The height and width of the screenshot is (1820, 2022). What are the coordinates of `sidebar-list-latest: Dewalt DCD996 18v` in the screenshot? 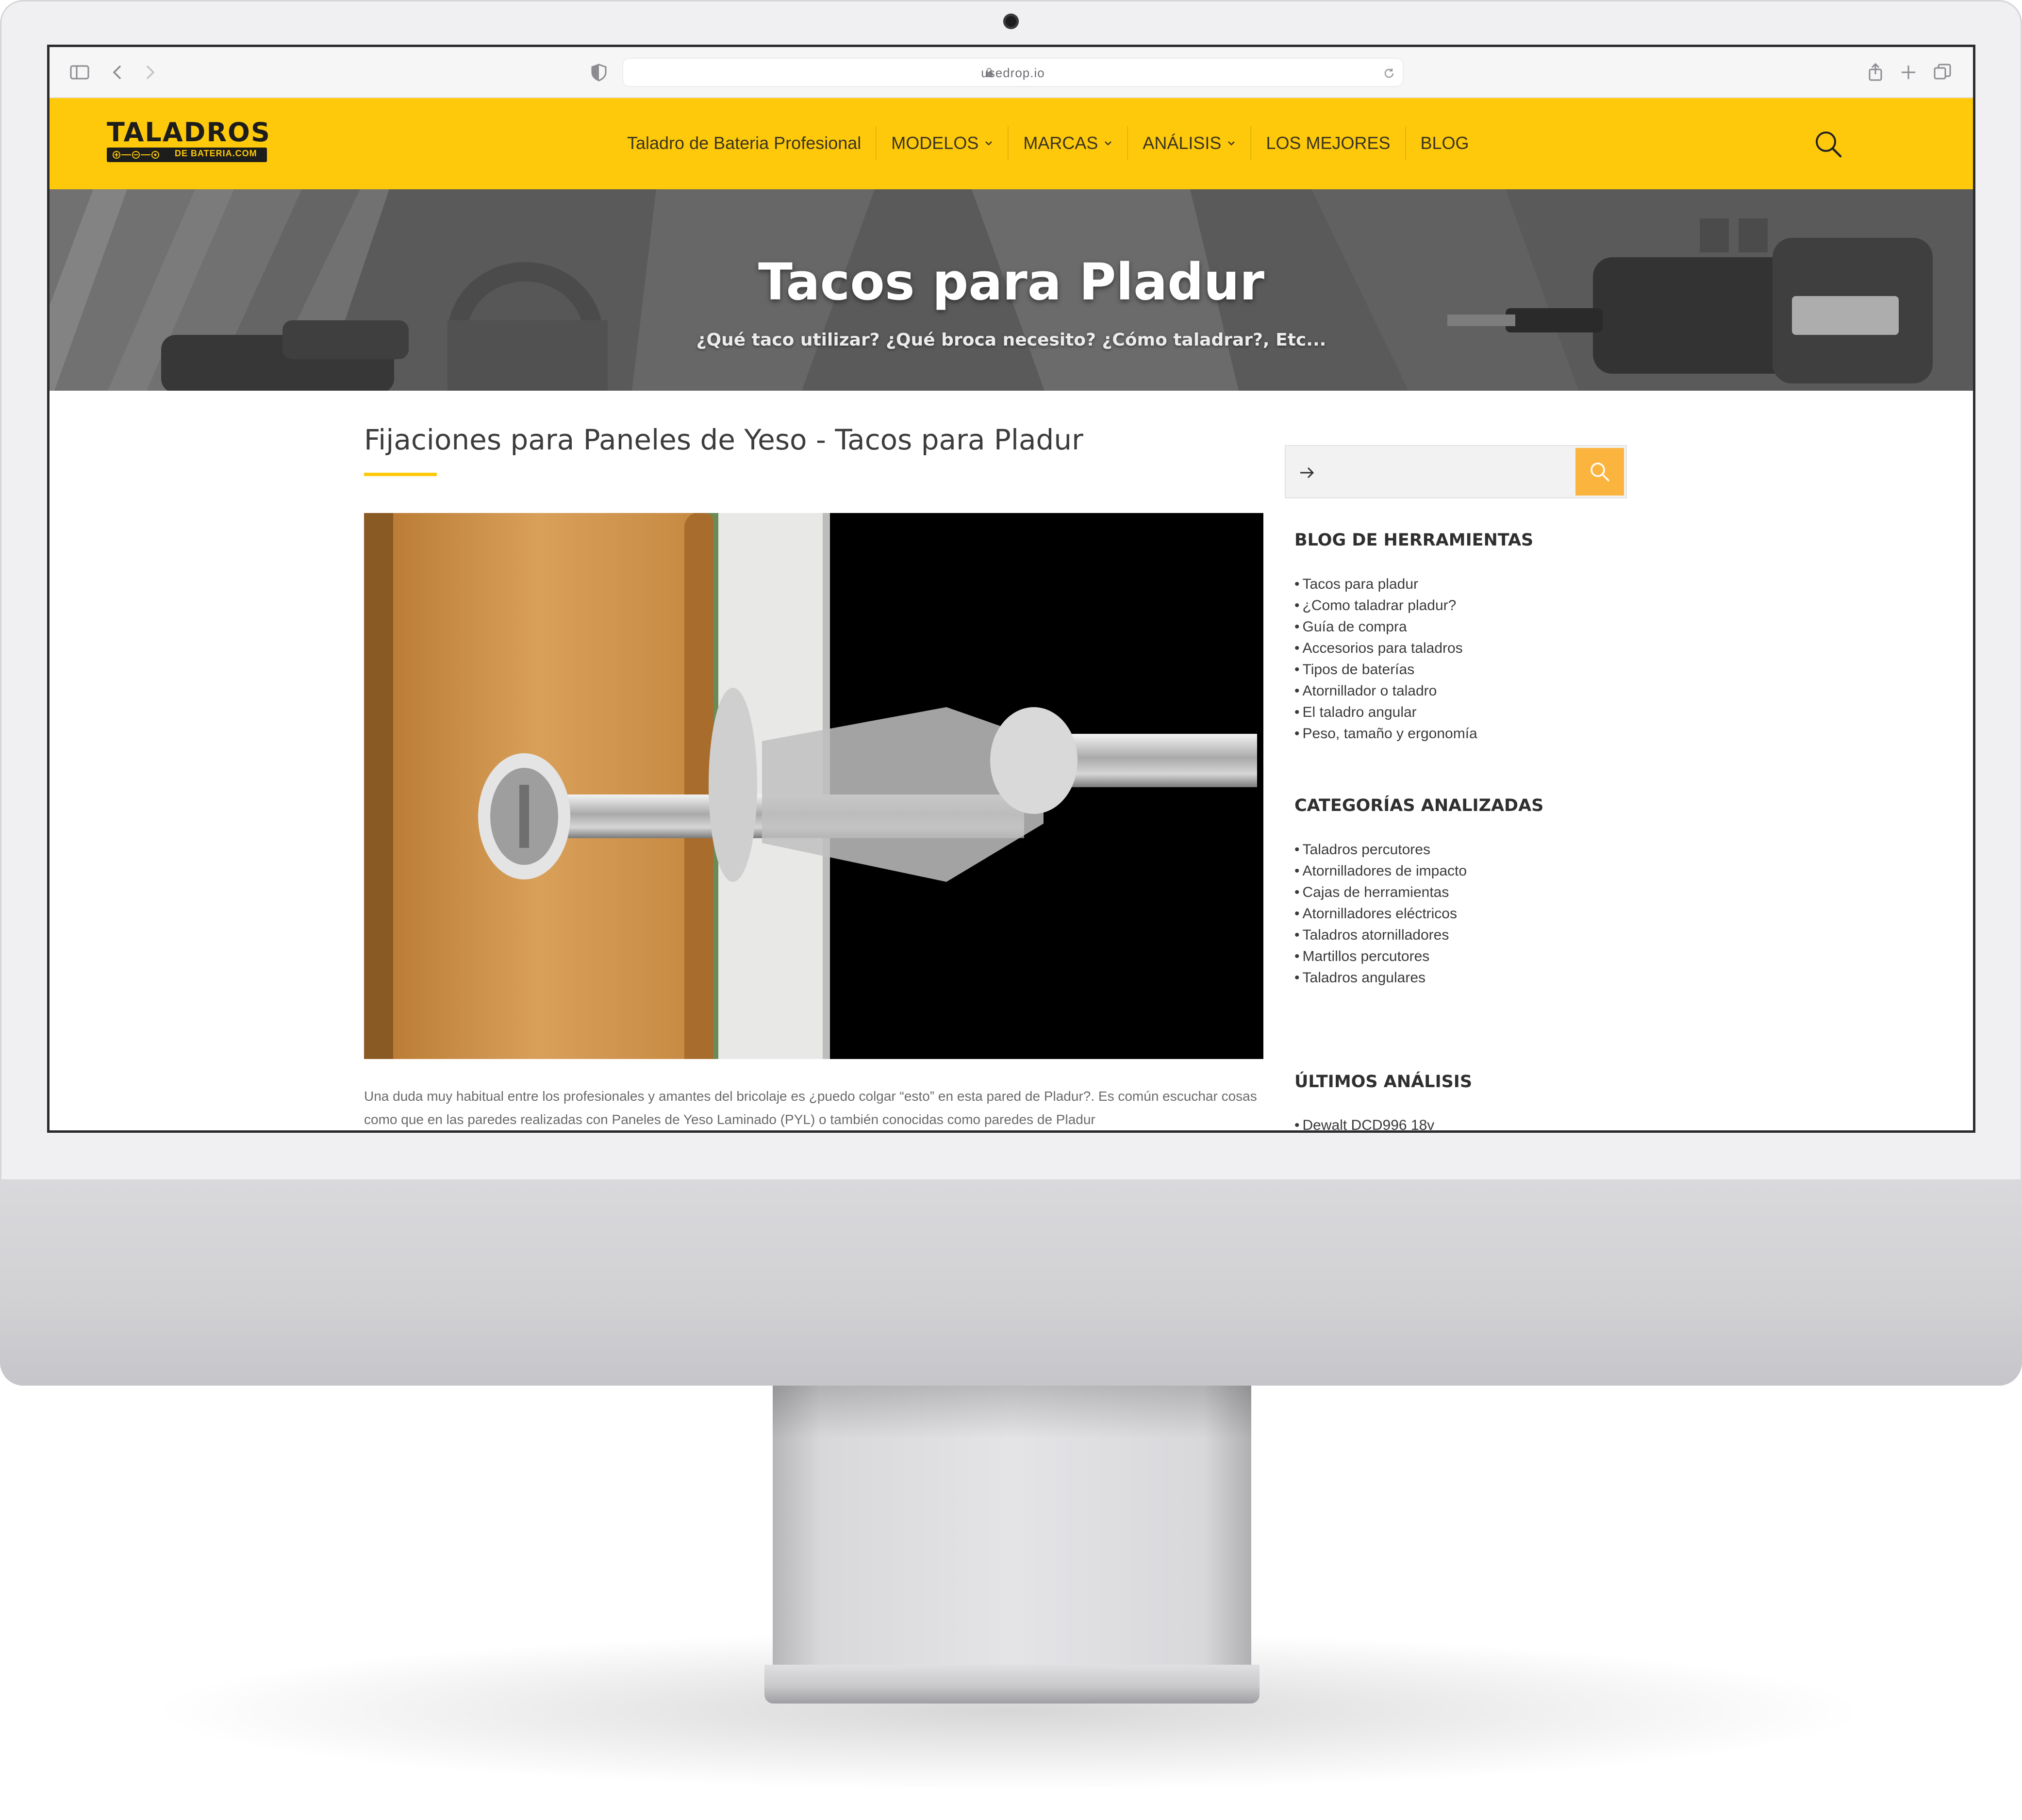 It's located at (1364, 1122).